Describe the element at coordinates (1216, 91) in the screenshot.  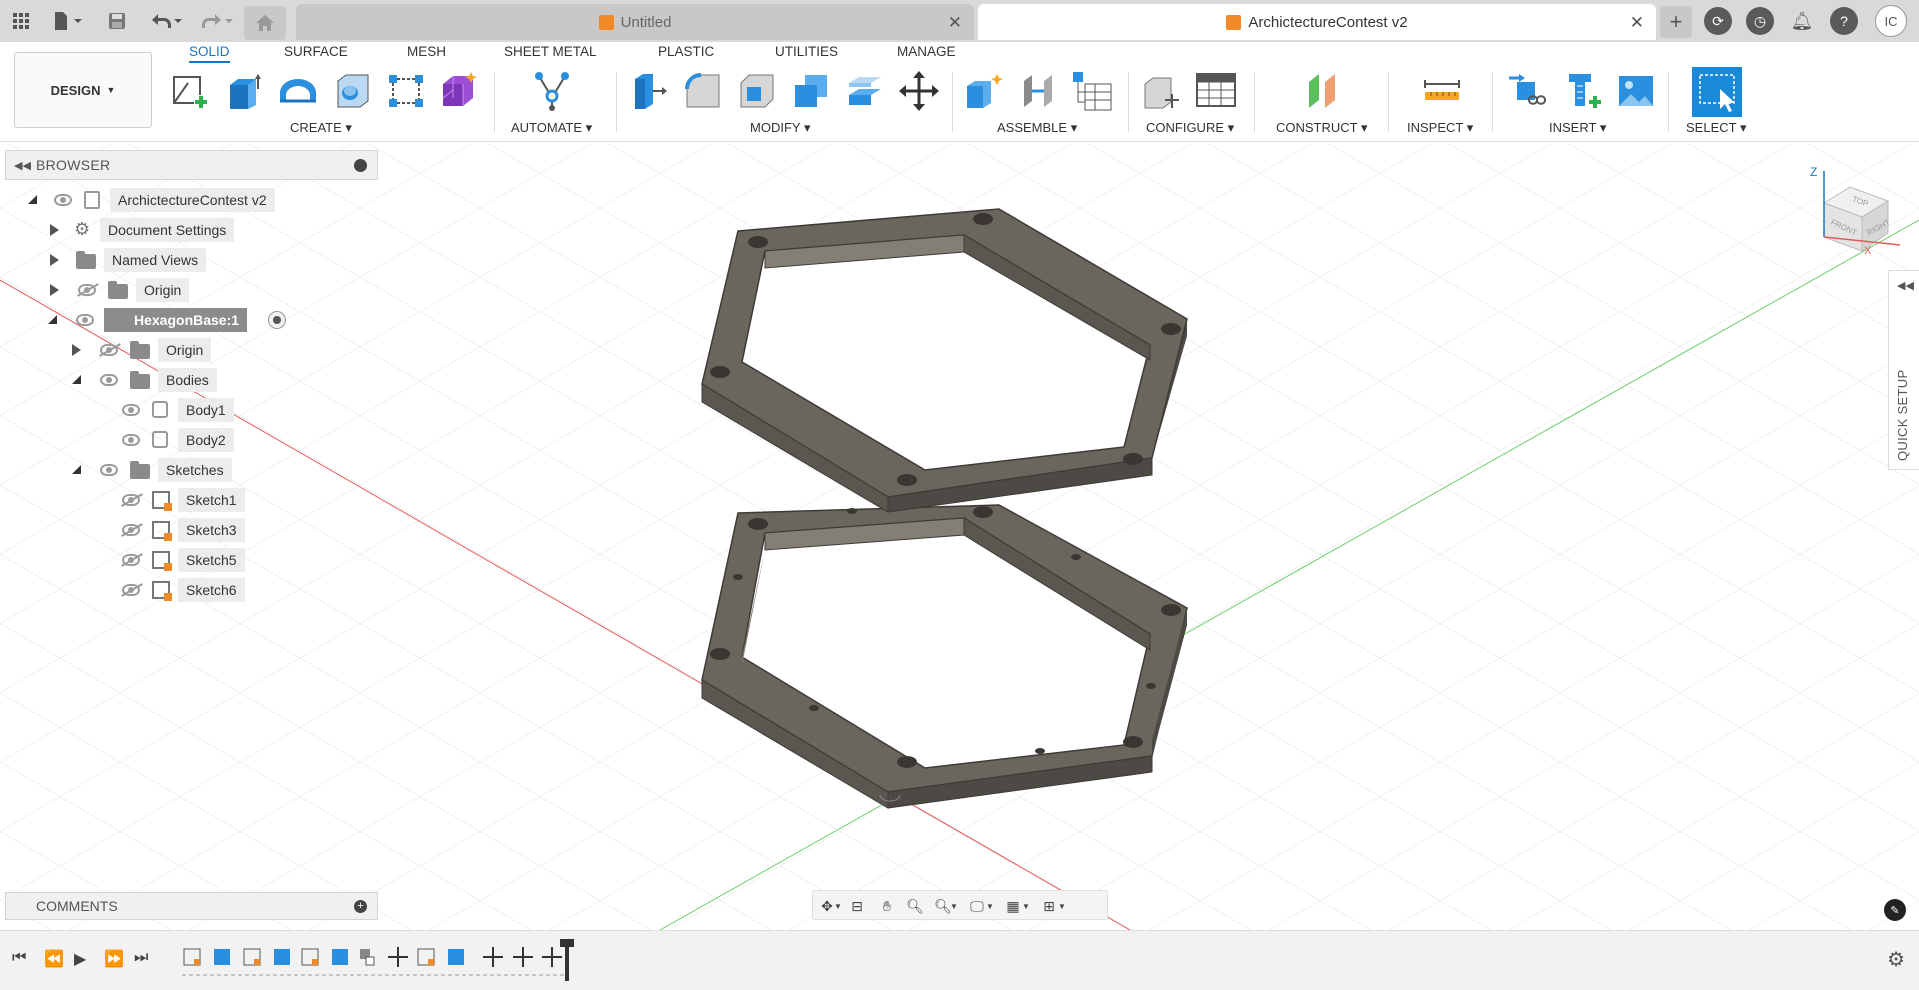
I see `configuration-table-icon` at that location.